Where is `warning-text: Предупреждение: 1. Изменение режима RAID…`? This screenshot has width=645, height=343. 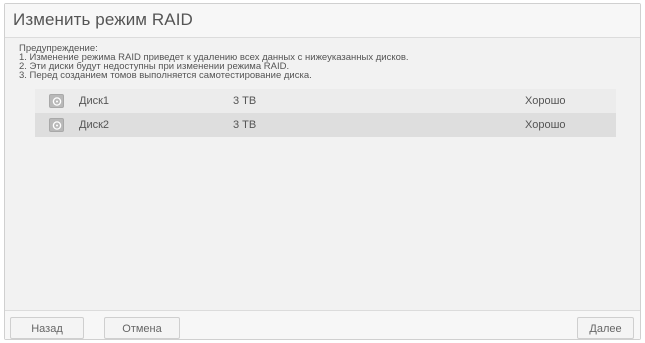 warning-text: Предупреждение: 1. Изменение режима RAID… is located at coordinates (214, 62).